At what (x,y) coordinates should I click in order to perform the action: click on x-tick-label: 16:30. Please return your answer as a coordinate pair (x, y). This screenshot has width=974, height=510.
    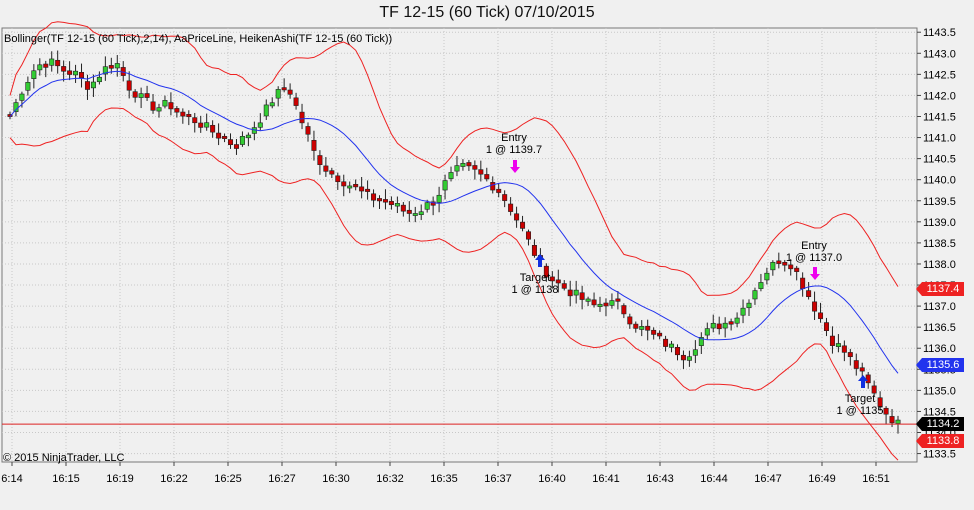
    Looking at the image, I should click on (336, 479).